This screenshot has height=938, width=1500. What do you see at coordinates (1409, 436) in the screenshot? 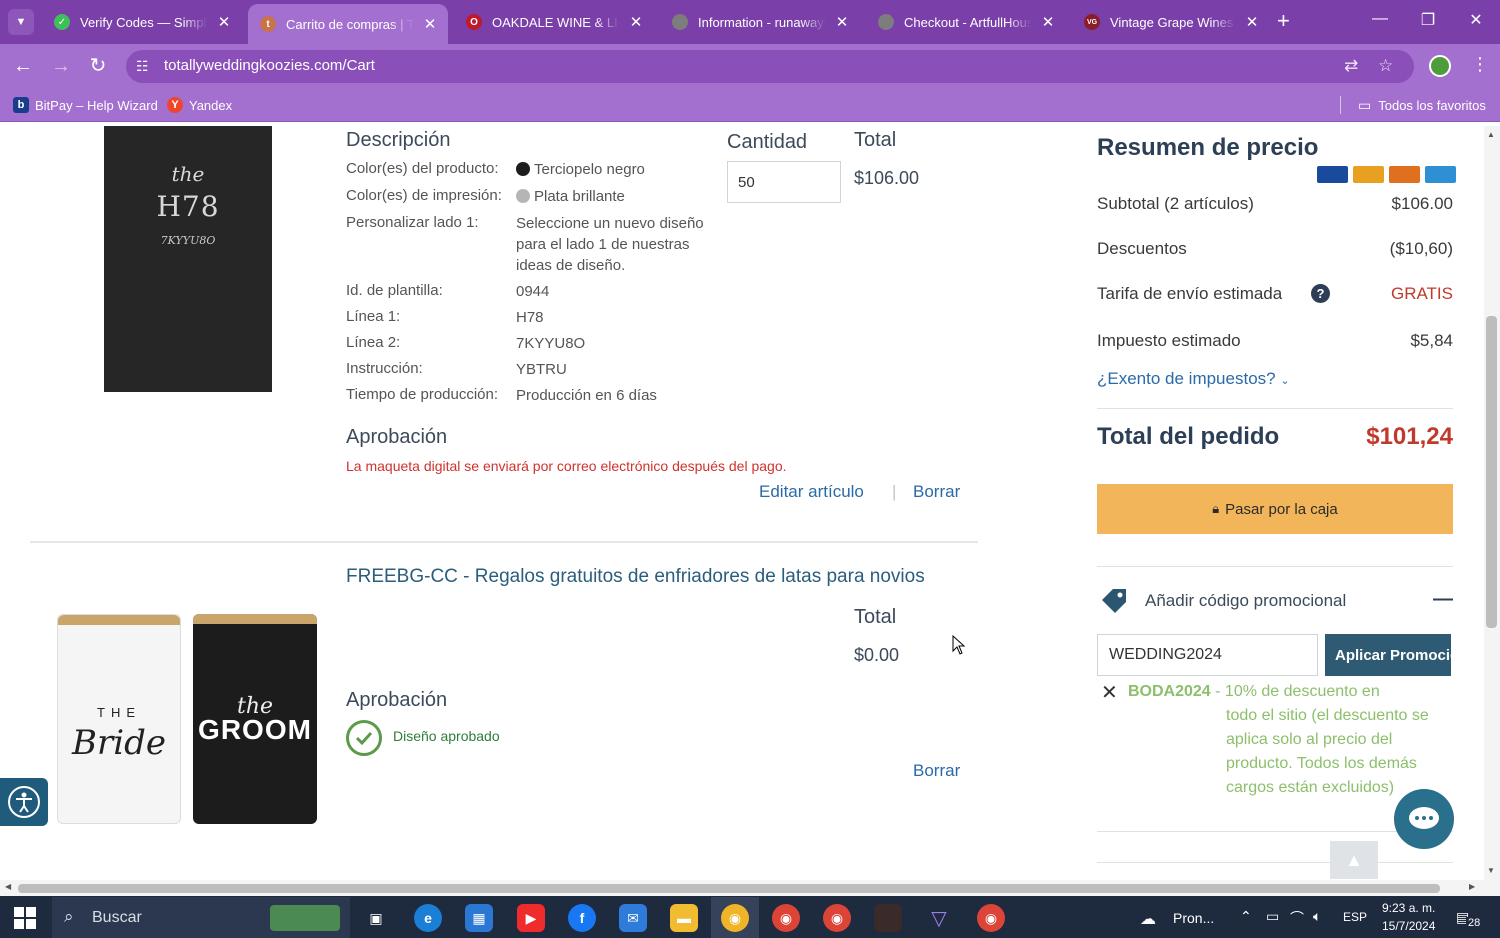
I see `order-total-value: $101,24` at bounding box center [1409, 436].